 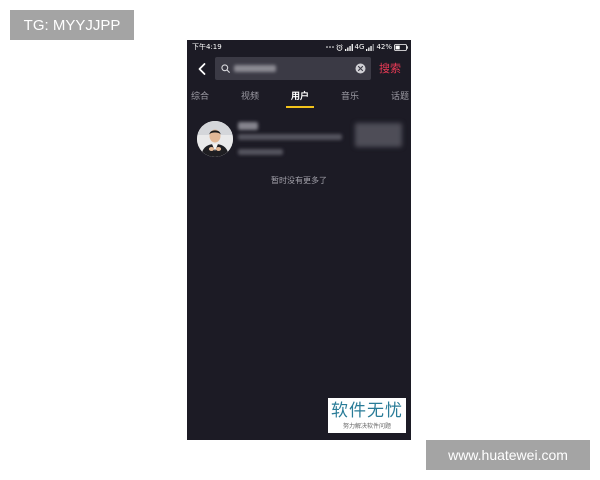 I want to click on more-dots-icon, so click(x=329, y=47).